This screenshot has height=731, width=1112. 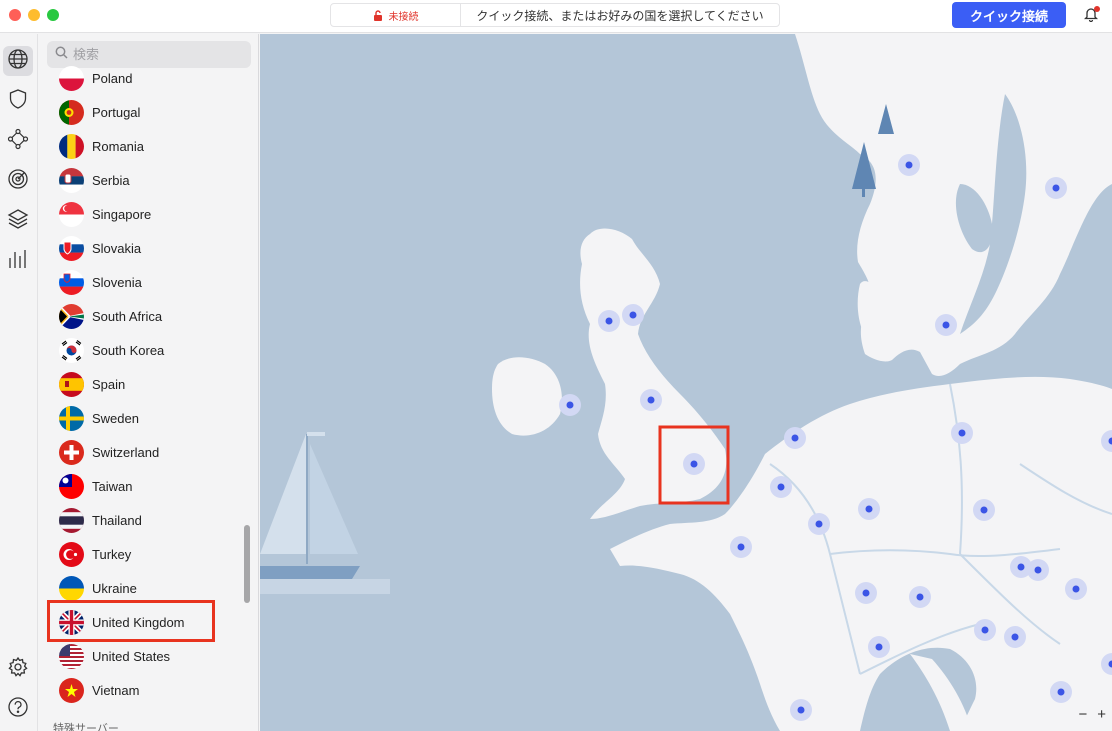 What do you see at coordinates (1091, 16) in the screenshot?
I see `notifications-button` at bounding box center [1091, 16].